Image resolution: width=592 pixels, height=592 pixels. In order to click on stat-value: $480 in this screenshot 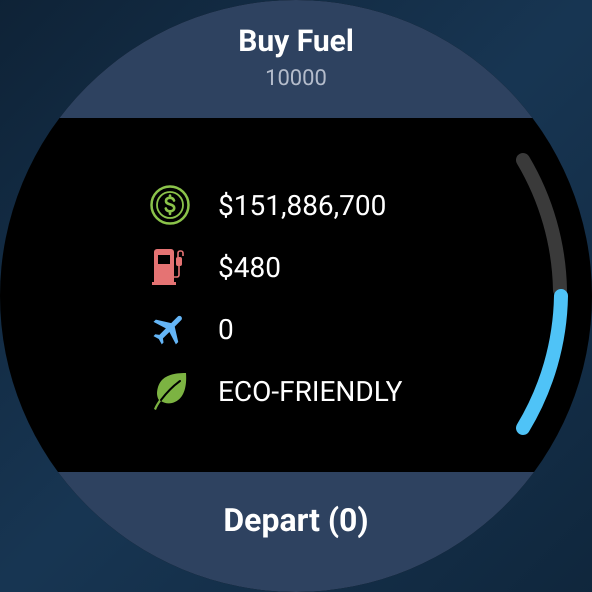, I will do `click(249, 267)`.